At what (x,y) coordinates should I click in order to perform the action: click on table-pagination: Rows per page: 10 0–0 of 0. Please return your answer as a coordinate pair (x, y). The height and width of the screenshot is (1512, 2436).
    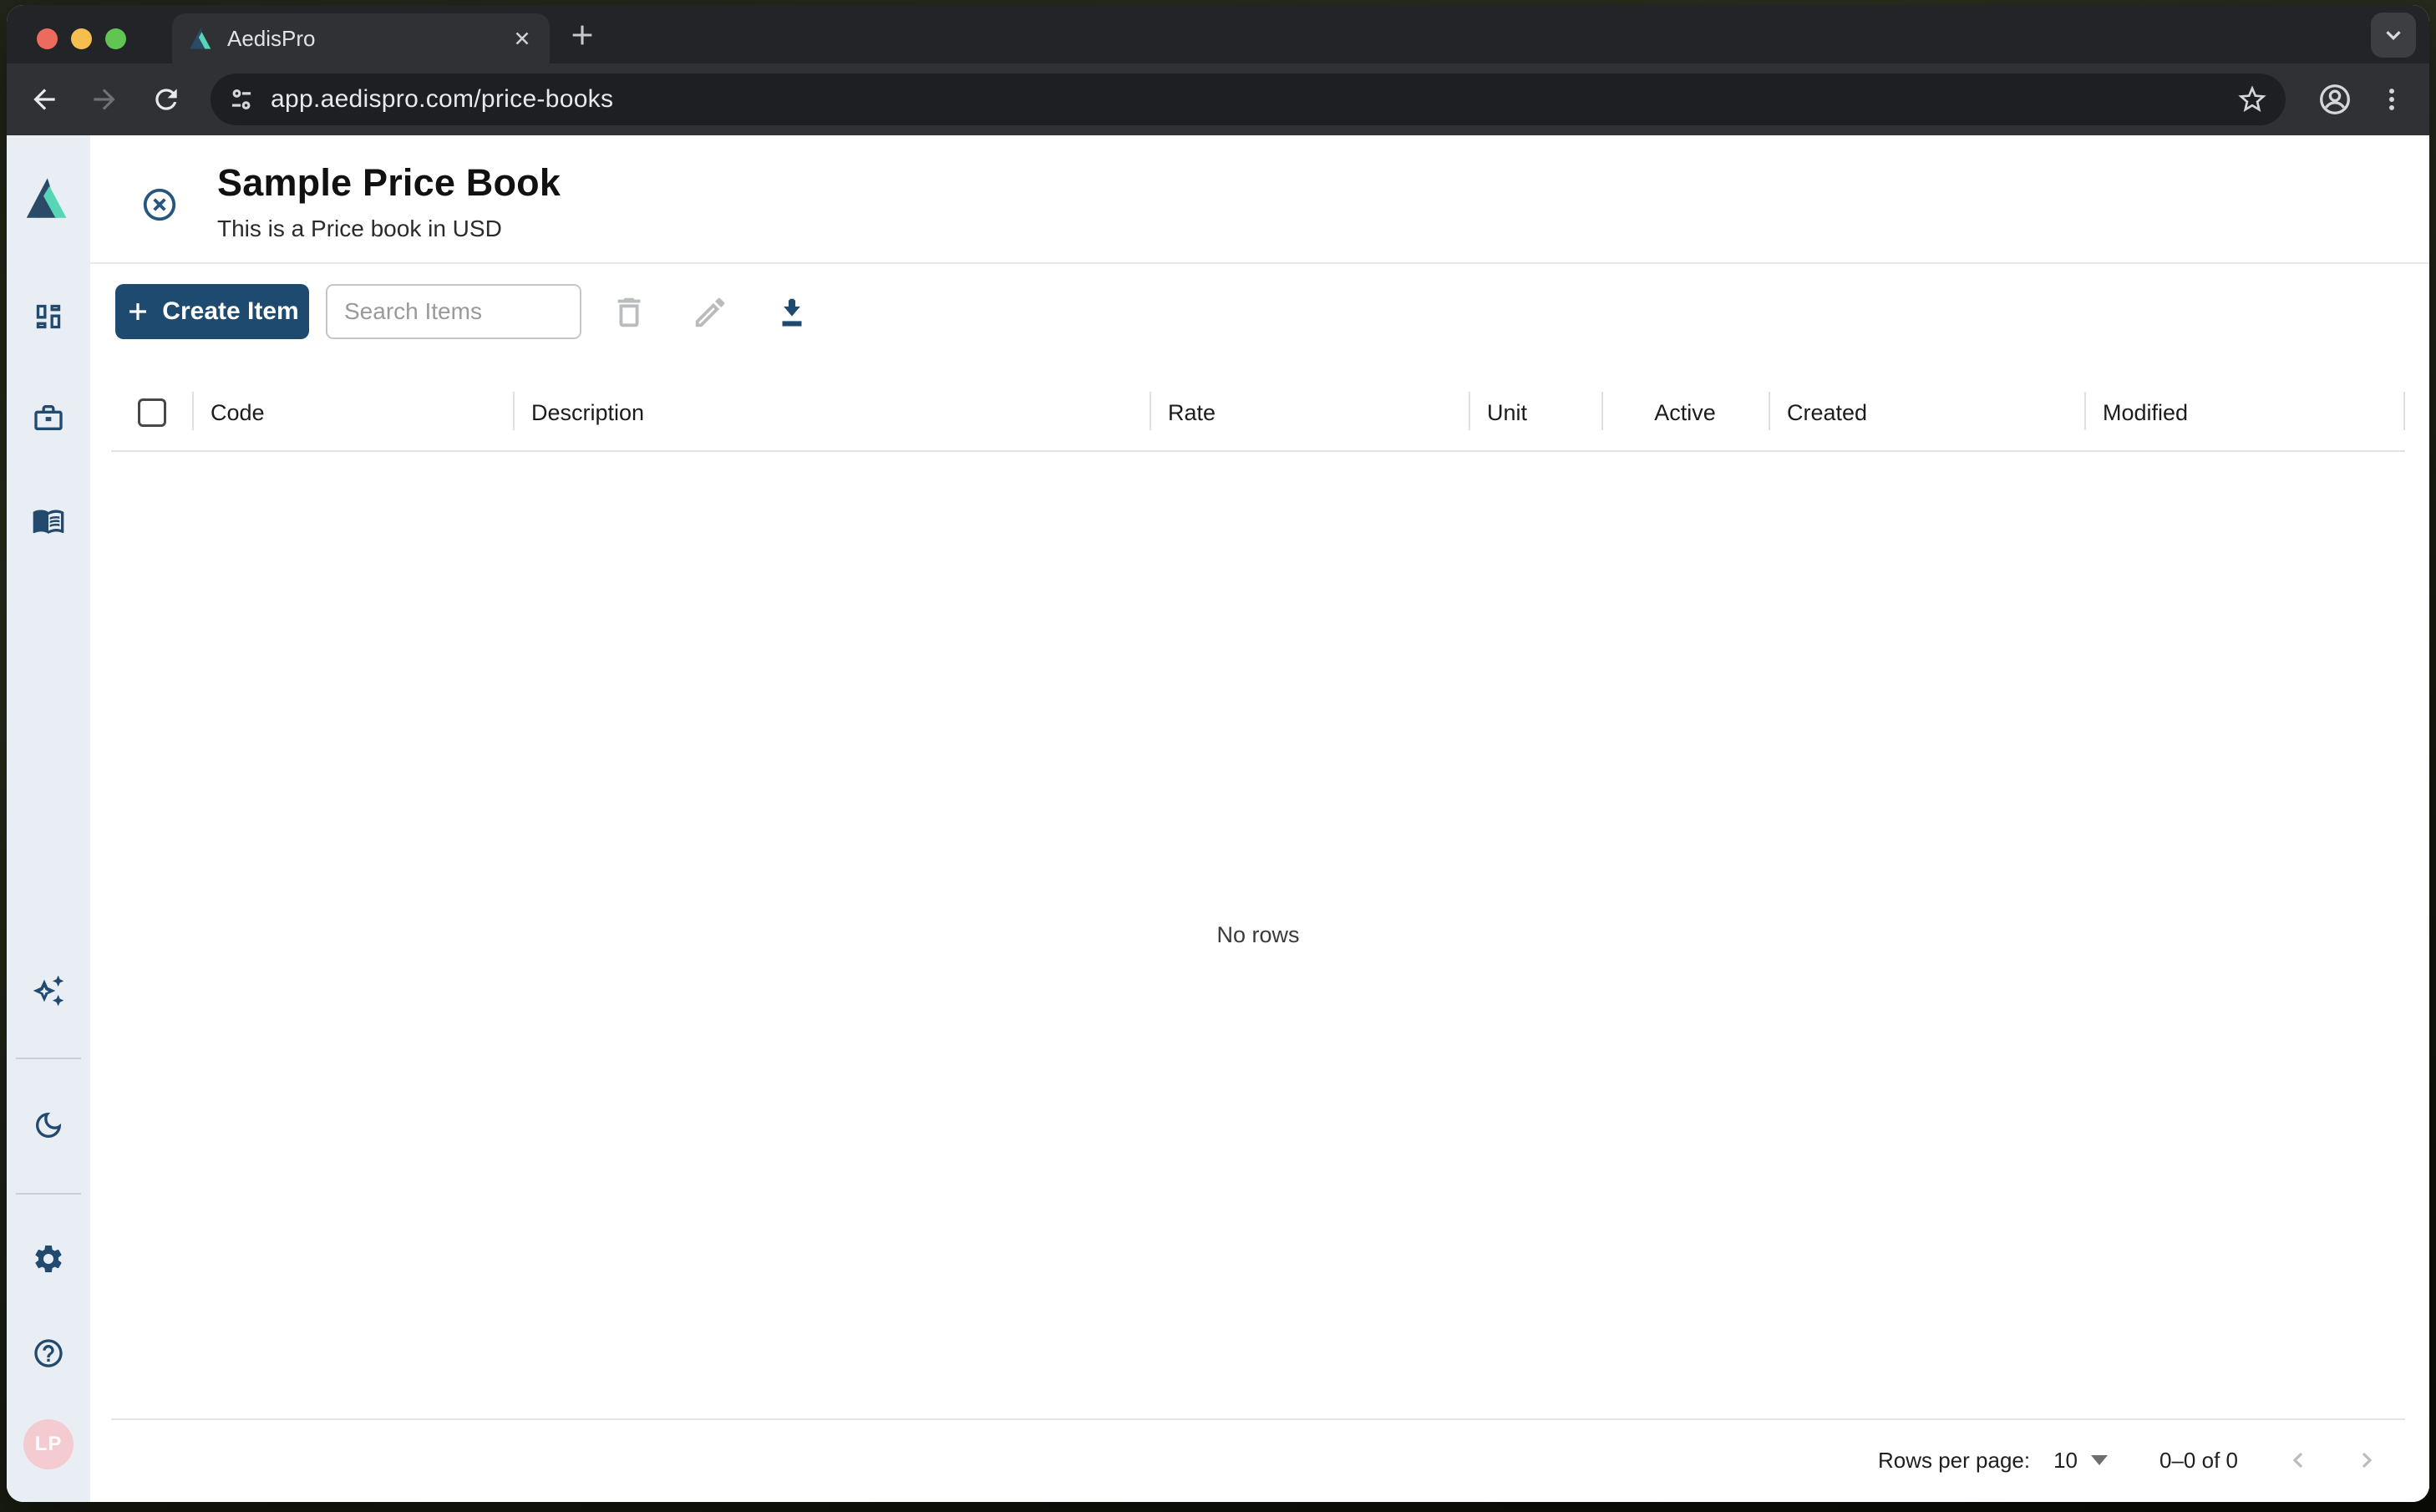
    Looking at the image, I should click on (1258, 1459).